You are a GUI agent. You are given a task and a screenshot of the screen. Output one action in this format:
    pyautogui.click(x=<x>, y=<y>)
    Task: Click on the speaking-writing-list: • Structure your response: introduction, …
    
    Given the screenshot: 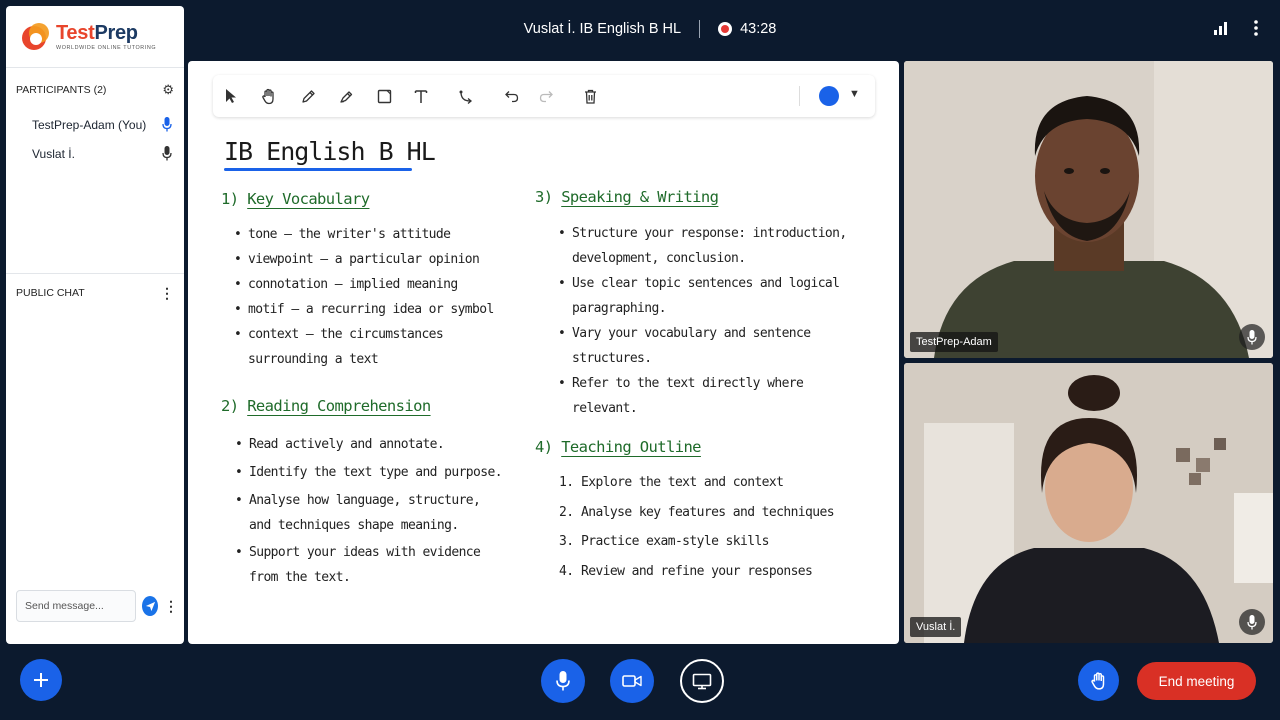 What is the action you would take?
    pyautogui.click(x=702, y=321)
    